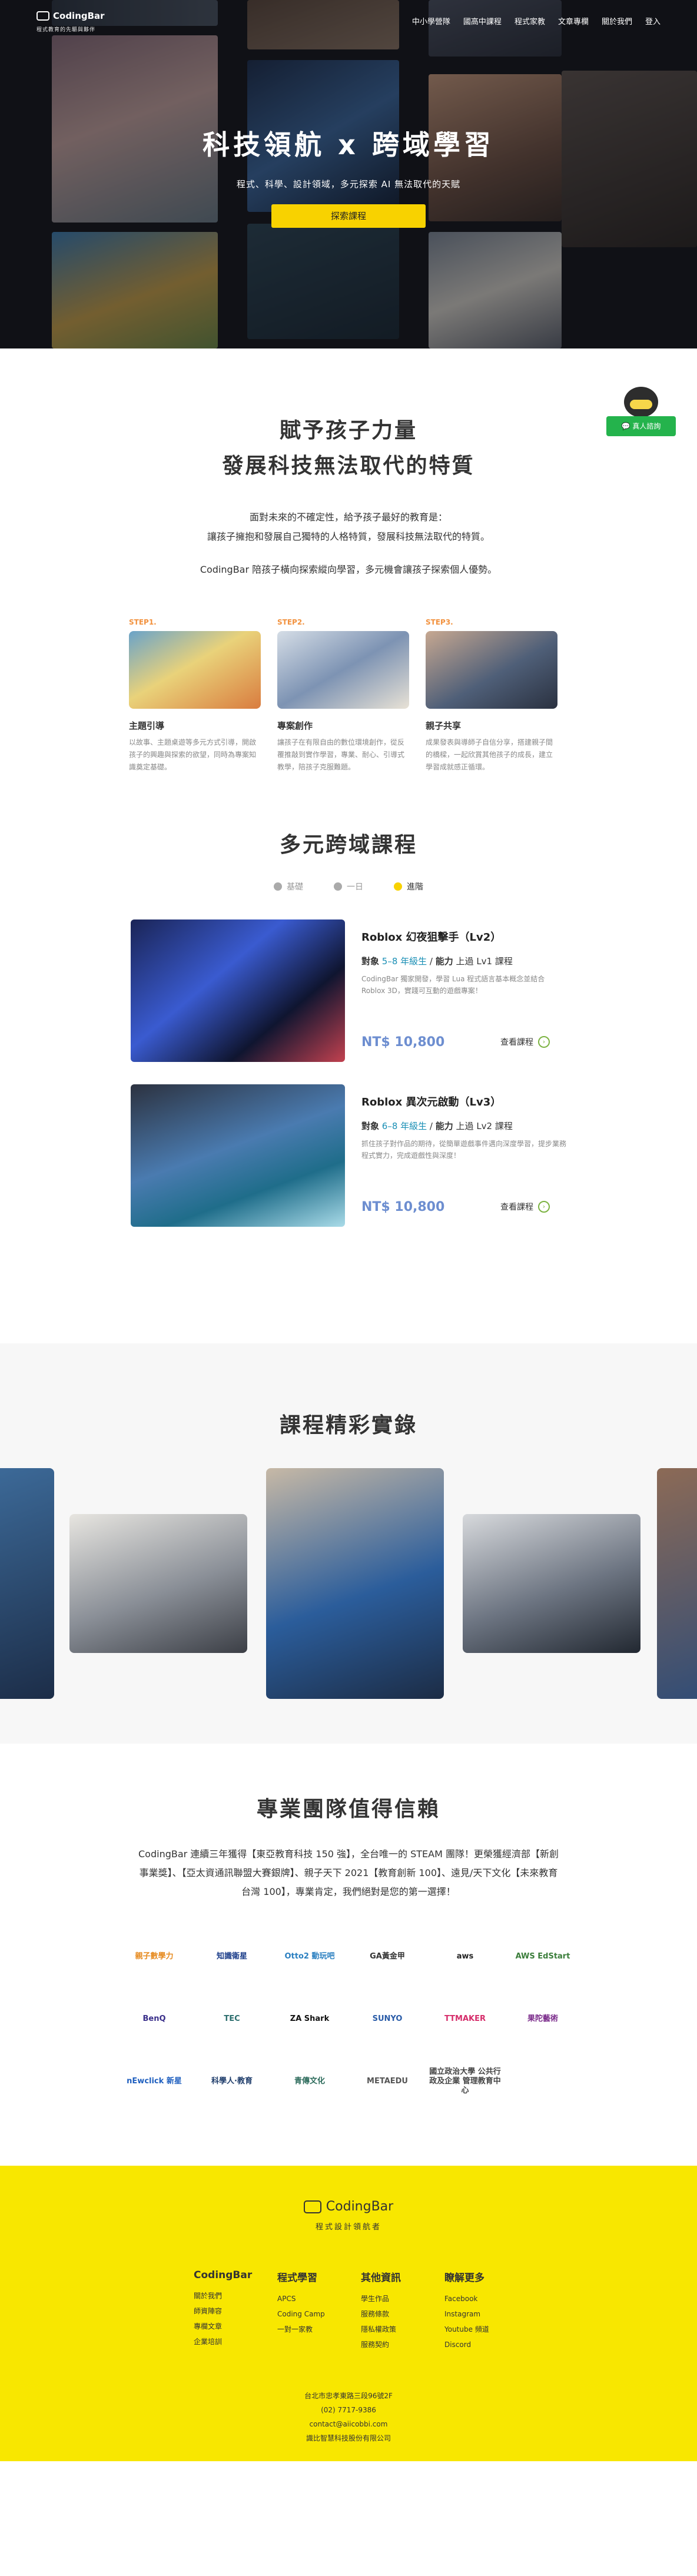  I want to click on chat-widget: 💬 真人諮詢, so click(641, 412).